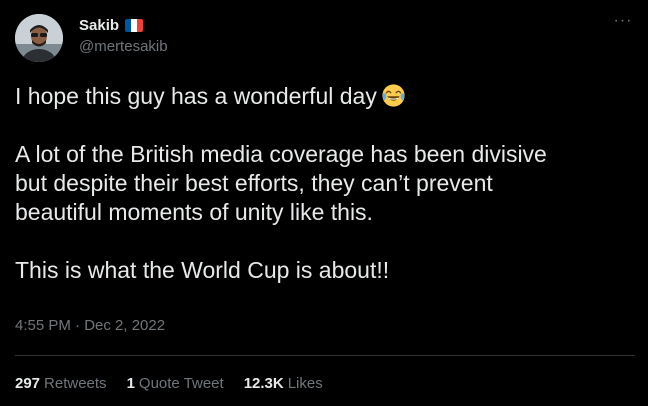 Image resolution: width=648 pixels, height=406 pixels. I want to click on avatar-image, so click(39, 38).